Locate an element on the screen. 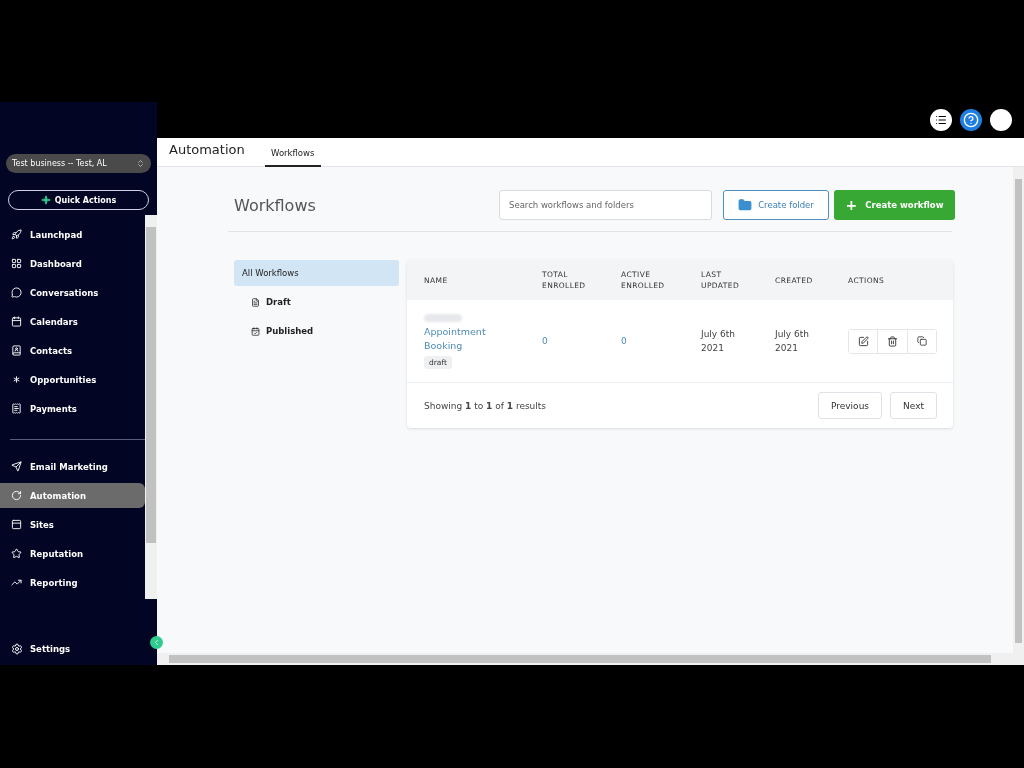 The height and width of the screenshot is (768, 1024). next-button: Next is located at coordinates (913, 405).